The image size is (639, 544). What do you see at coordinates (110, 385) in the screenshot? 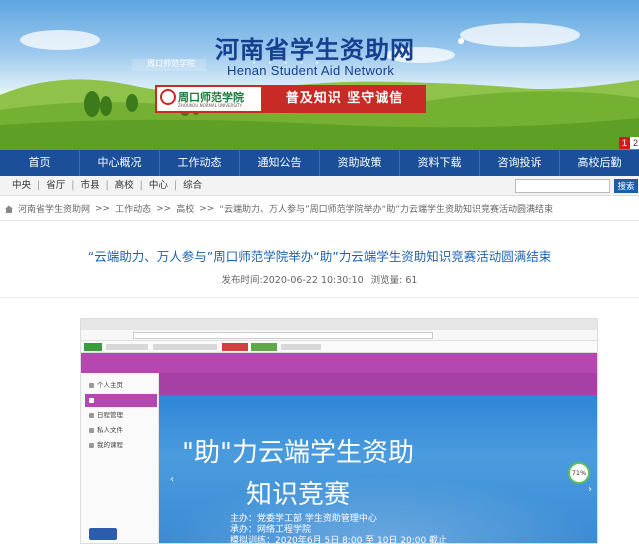
I see `portal-menu-label: 个人主页` at bounding box center [110, 385].